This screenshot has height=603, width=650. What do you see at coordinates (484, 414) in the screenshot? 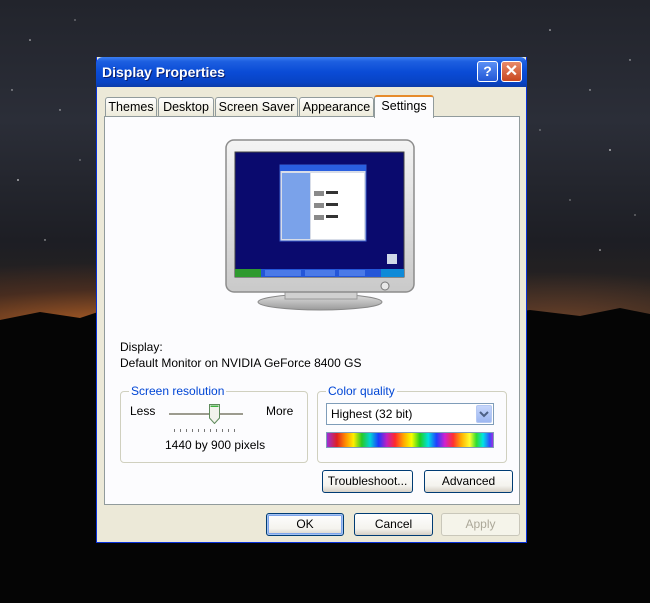
I see `dropdown-arrow-icon` at bounding box center [484, 414].